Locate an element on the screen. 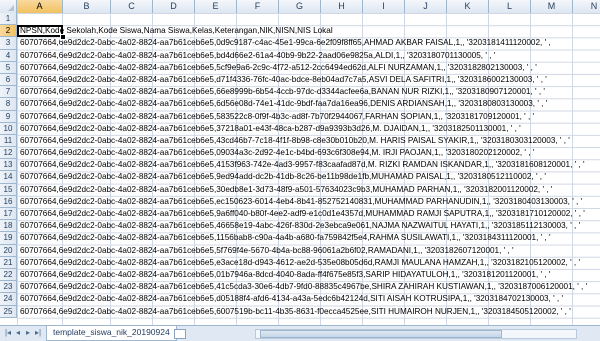 The height and width of the screenshot is (341, 600). row-header: 11 is located at coordinates (8, 141).